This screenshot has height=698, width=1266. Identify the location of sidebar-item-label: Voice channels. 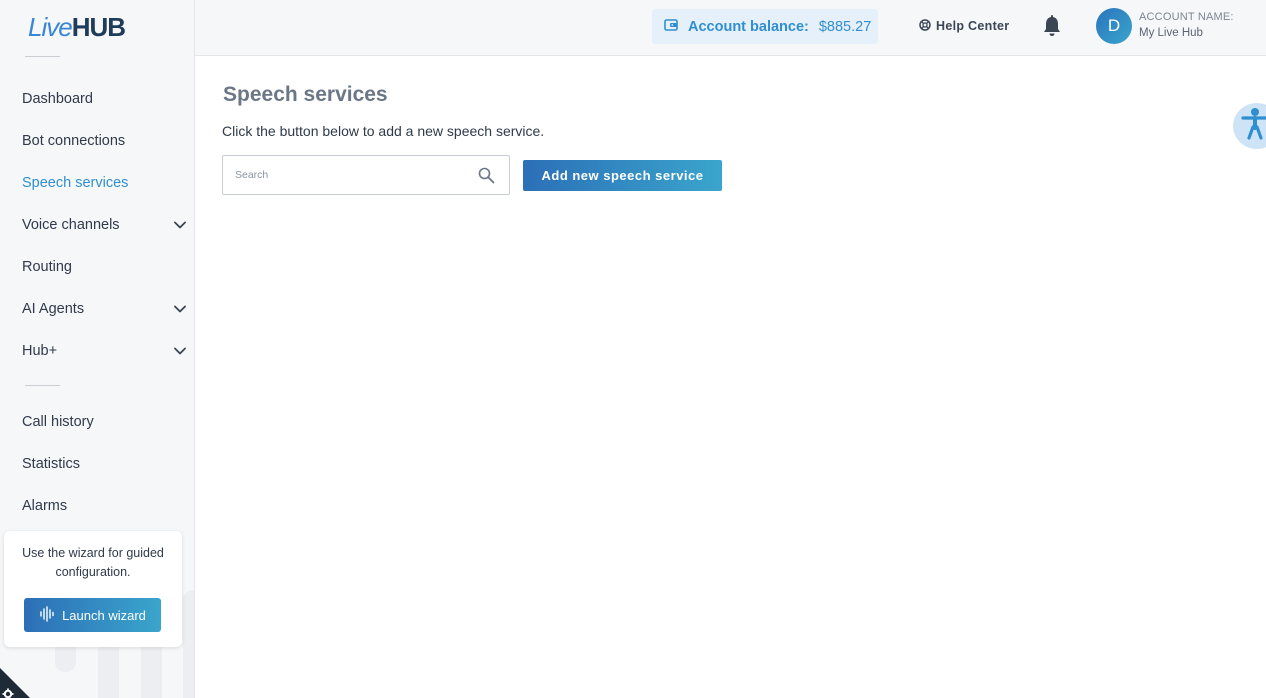
(71, 225).